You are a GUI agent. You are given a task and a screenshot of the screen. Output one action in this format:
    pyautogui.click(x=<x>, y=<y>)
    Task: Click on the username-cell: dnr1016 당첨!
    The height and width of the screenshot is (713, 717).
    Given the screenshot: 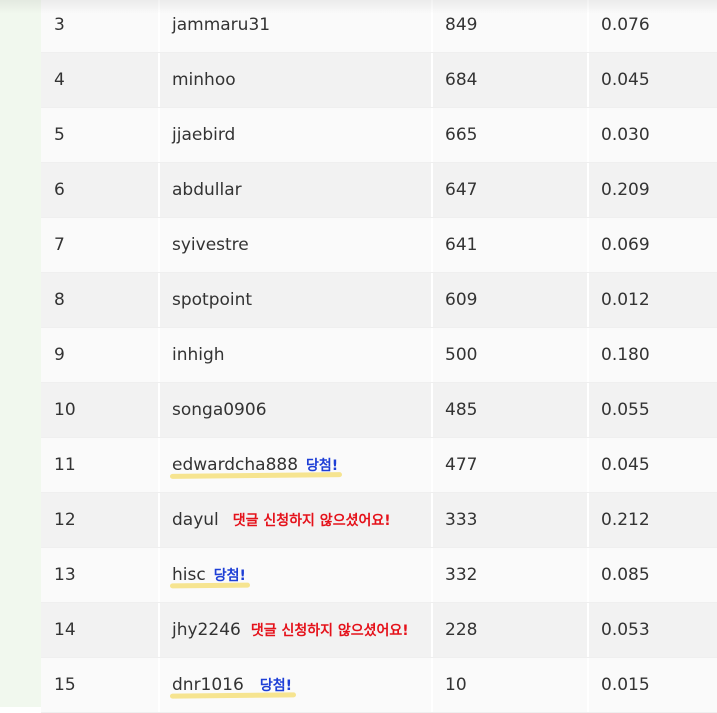 What is the action you would take?
    pyautogui.click(x=233, y=685)
    